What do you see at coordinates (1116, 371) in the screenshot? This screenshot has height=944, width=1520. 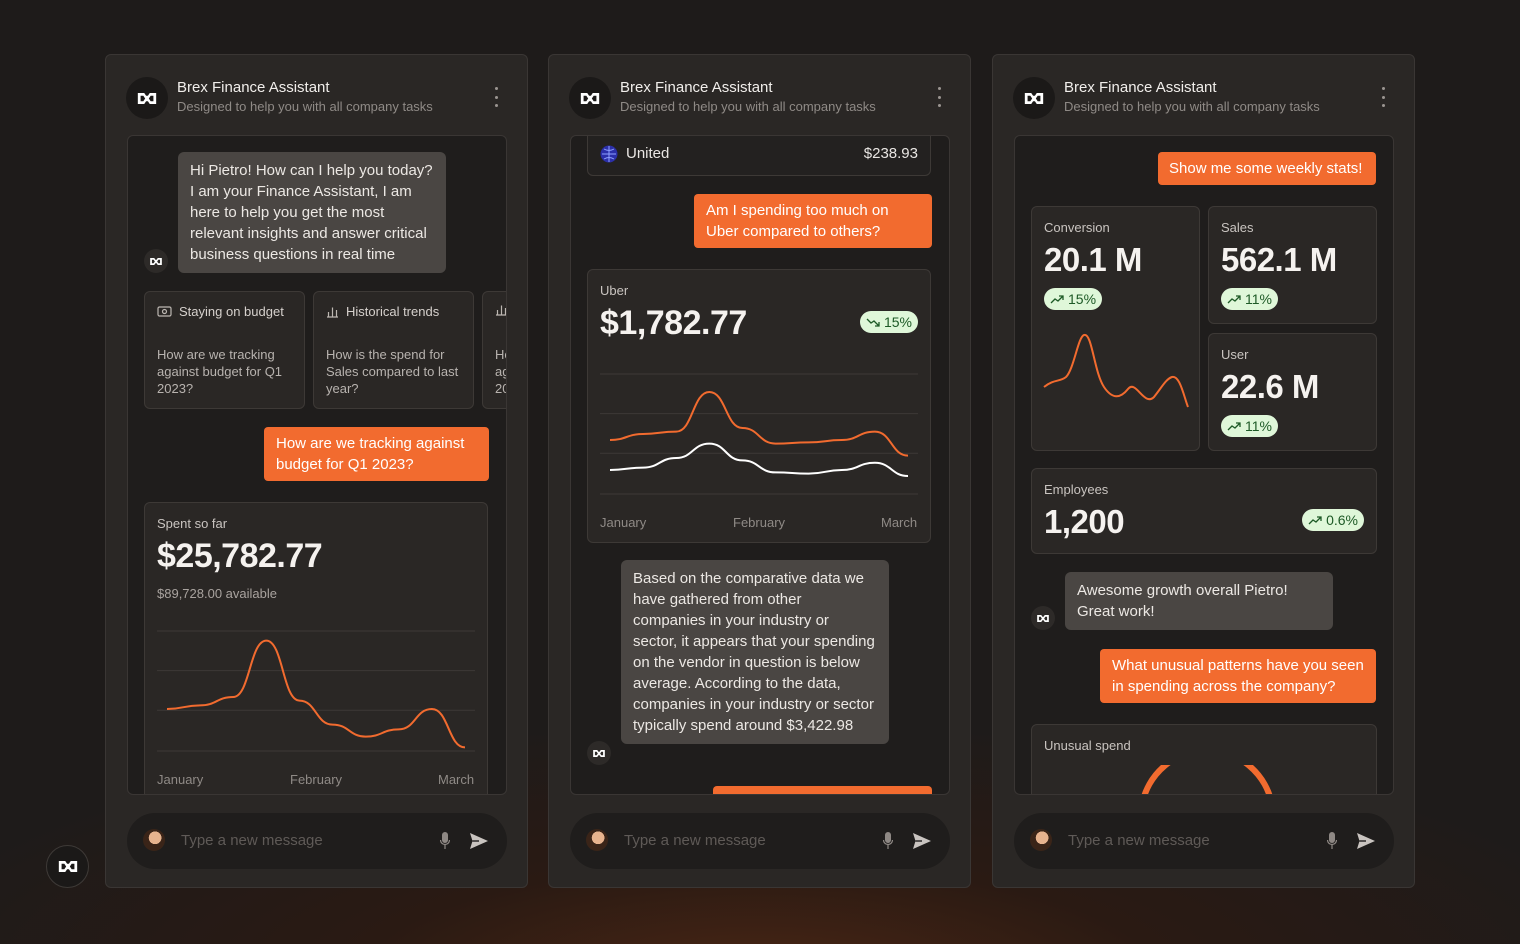 I see `conversion-sparkline` at bounding box center [1116, 371].